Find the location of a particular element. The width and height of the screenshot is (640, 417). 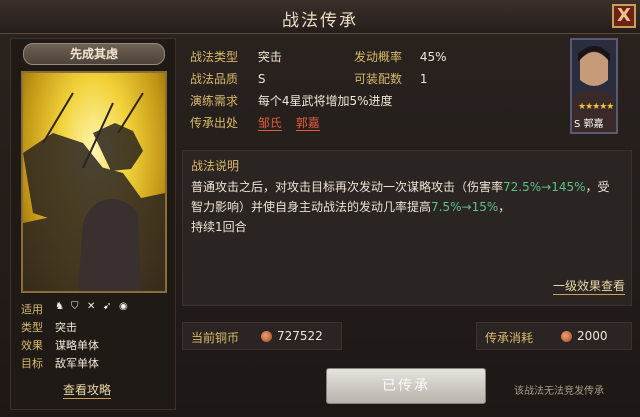

crossed-swords-icon: ✕ is located at coordinates (91, 306).